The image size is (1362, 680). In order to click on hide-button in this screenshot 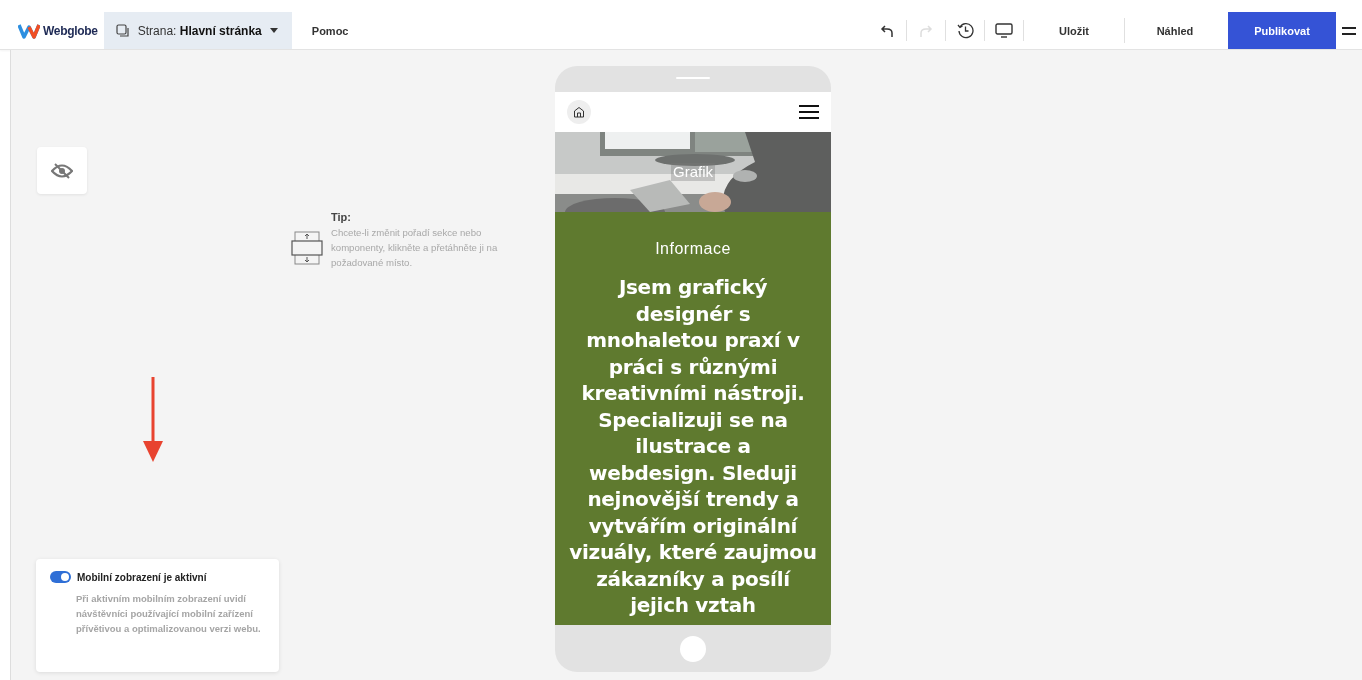, I will do `click(62, 170)`.